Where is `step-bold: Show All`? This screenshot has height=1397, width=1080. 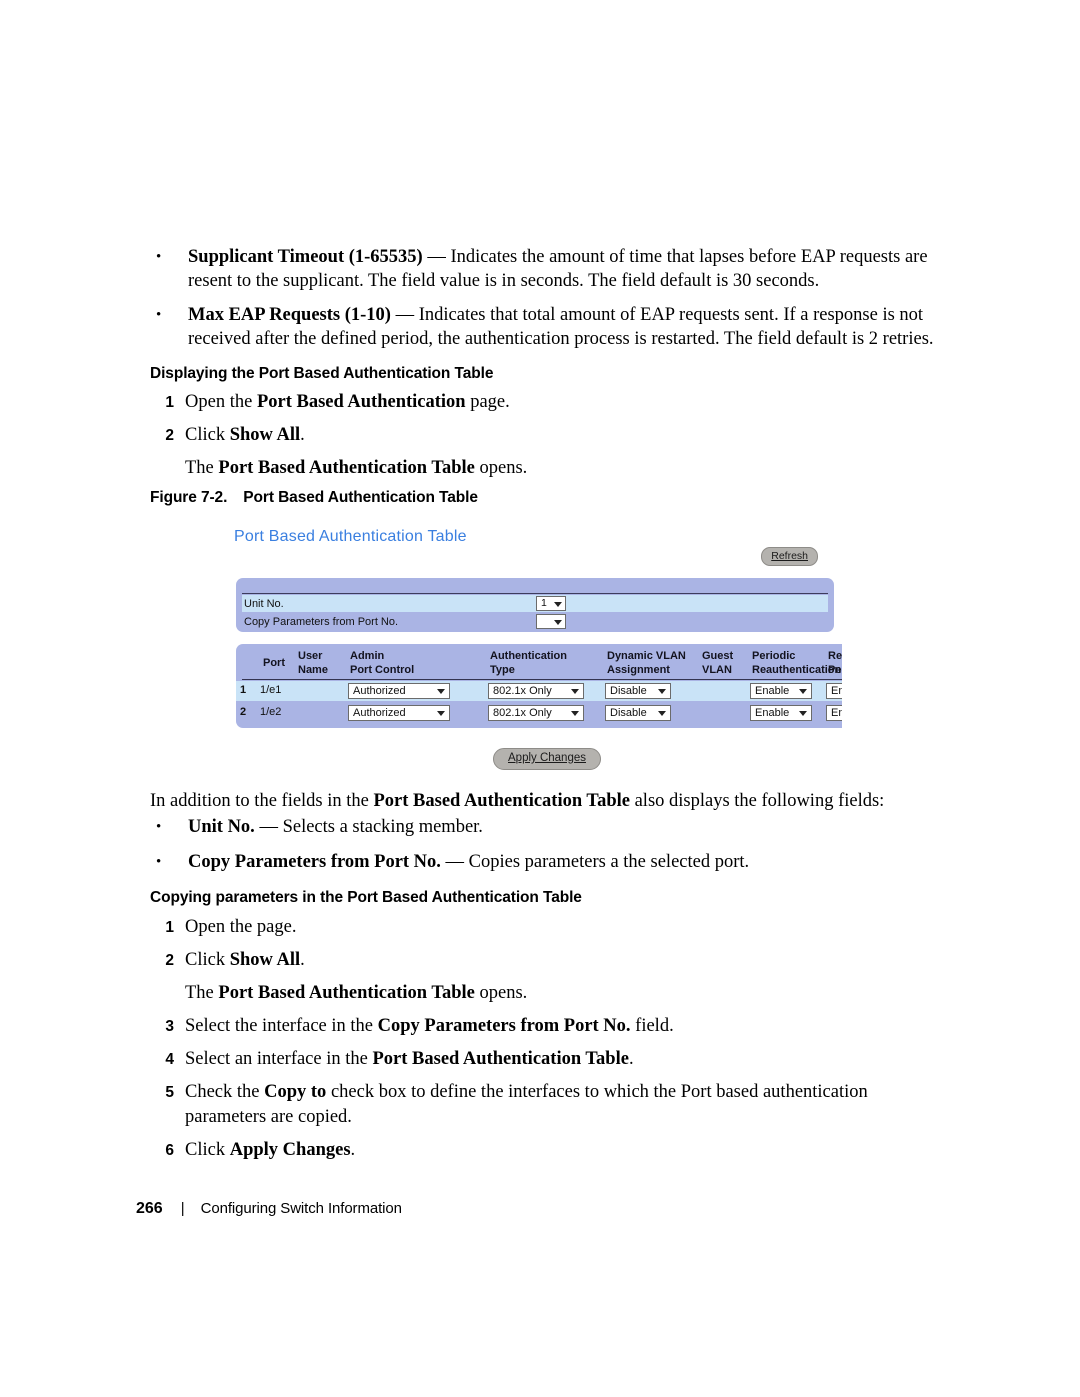
step-bold: Show All is located at coordinates (265, 960).